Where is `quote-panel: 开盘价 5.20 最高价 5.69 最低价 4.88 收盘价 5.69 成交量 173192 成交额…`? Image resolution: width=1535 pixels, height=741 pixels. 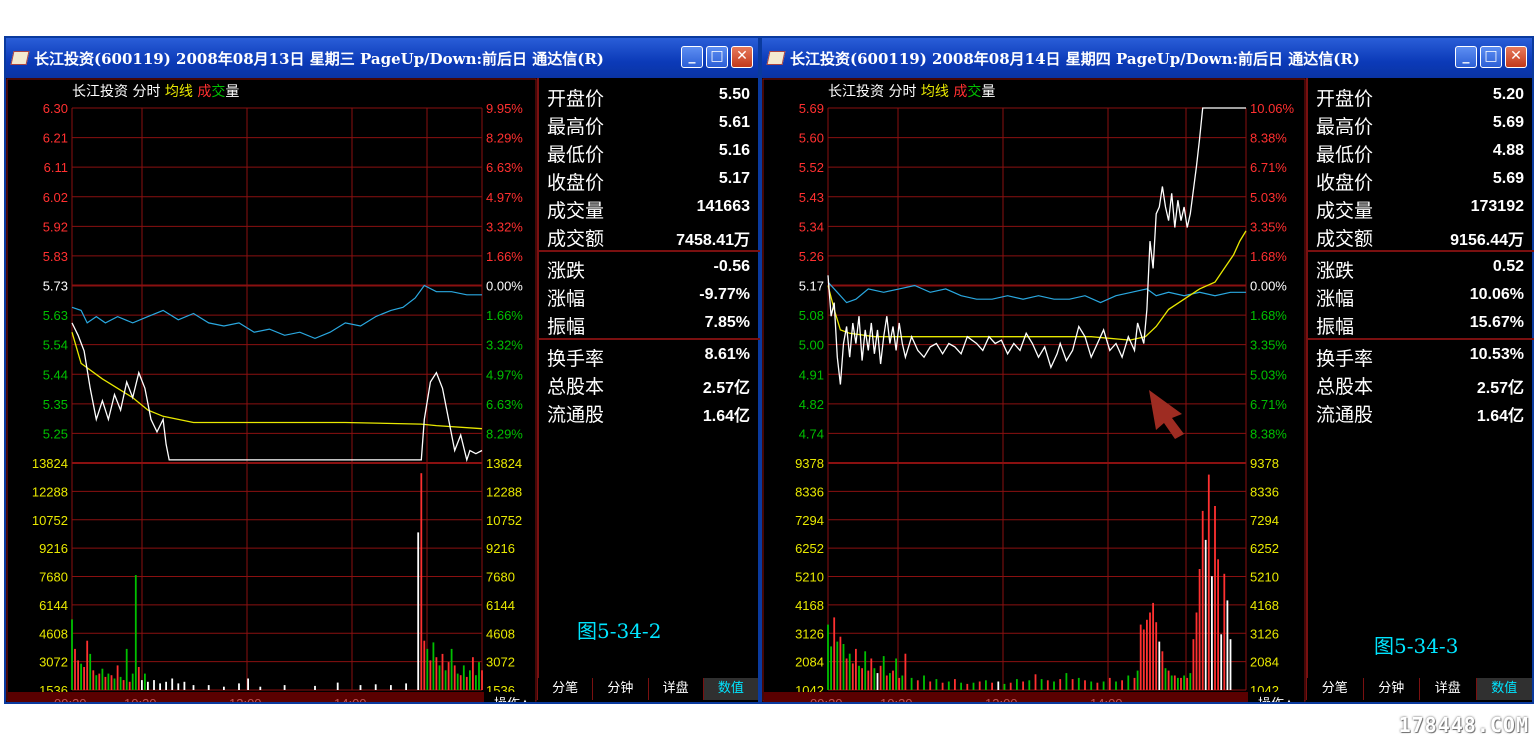
quote-panel: 开盘价 5.20 最高价 5.69 最低价 4.88 收盘价 5.69 成交量 173192 成交额… is located at coordinates (1420, 379).